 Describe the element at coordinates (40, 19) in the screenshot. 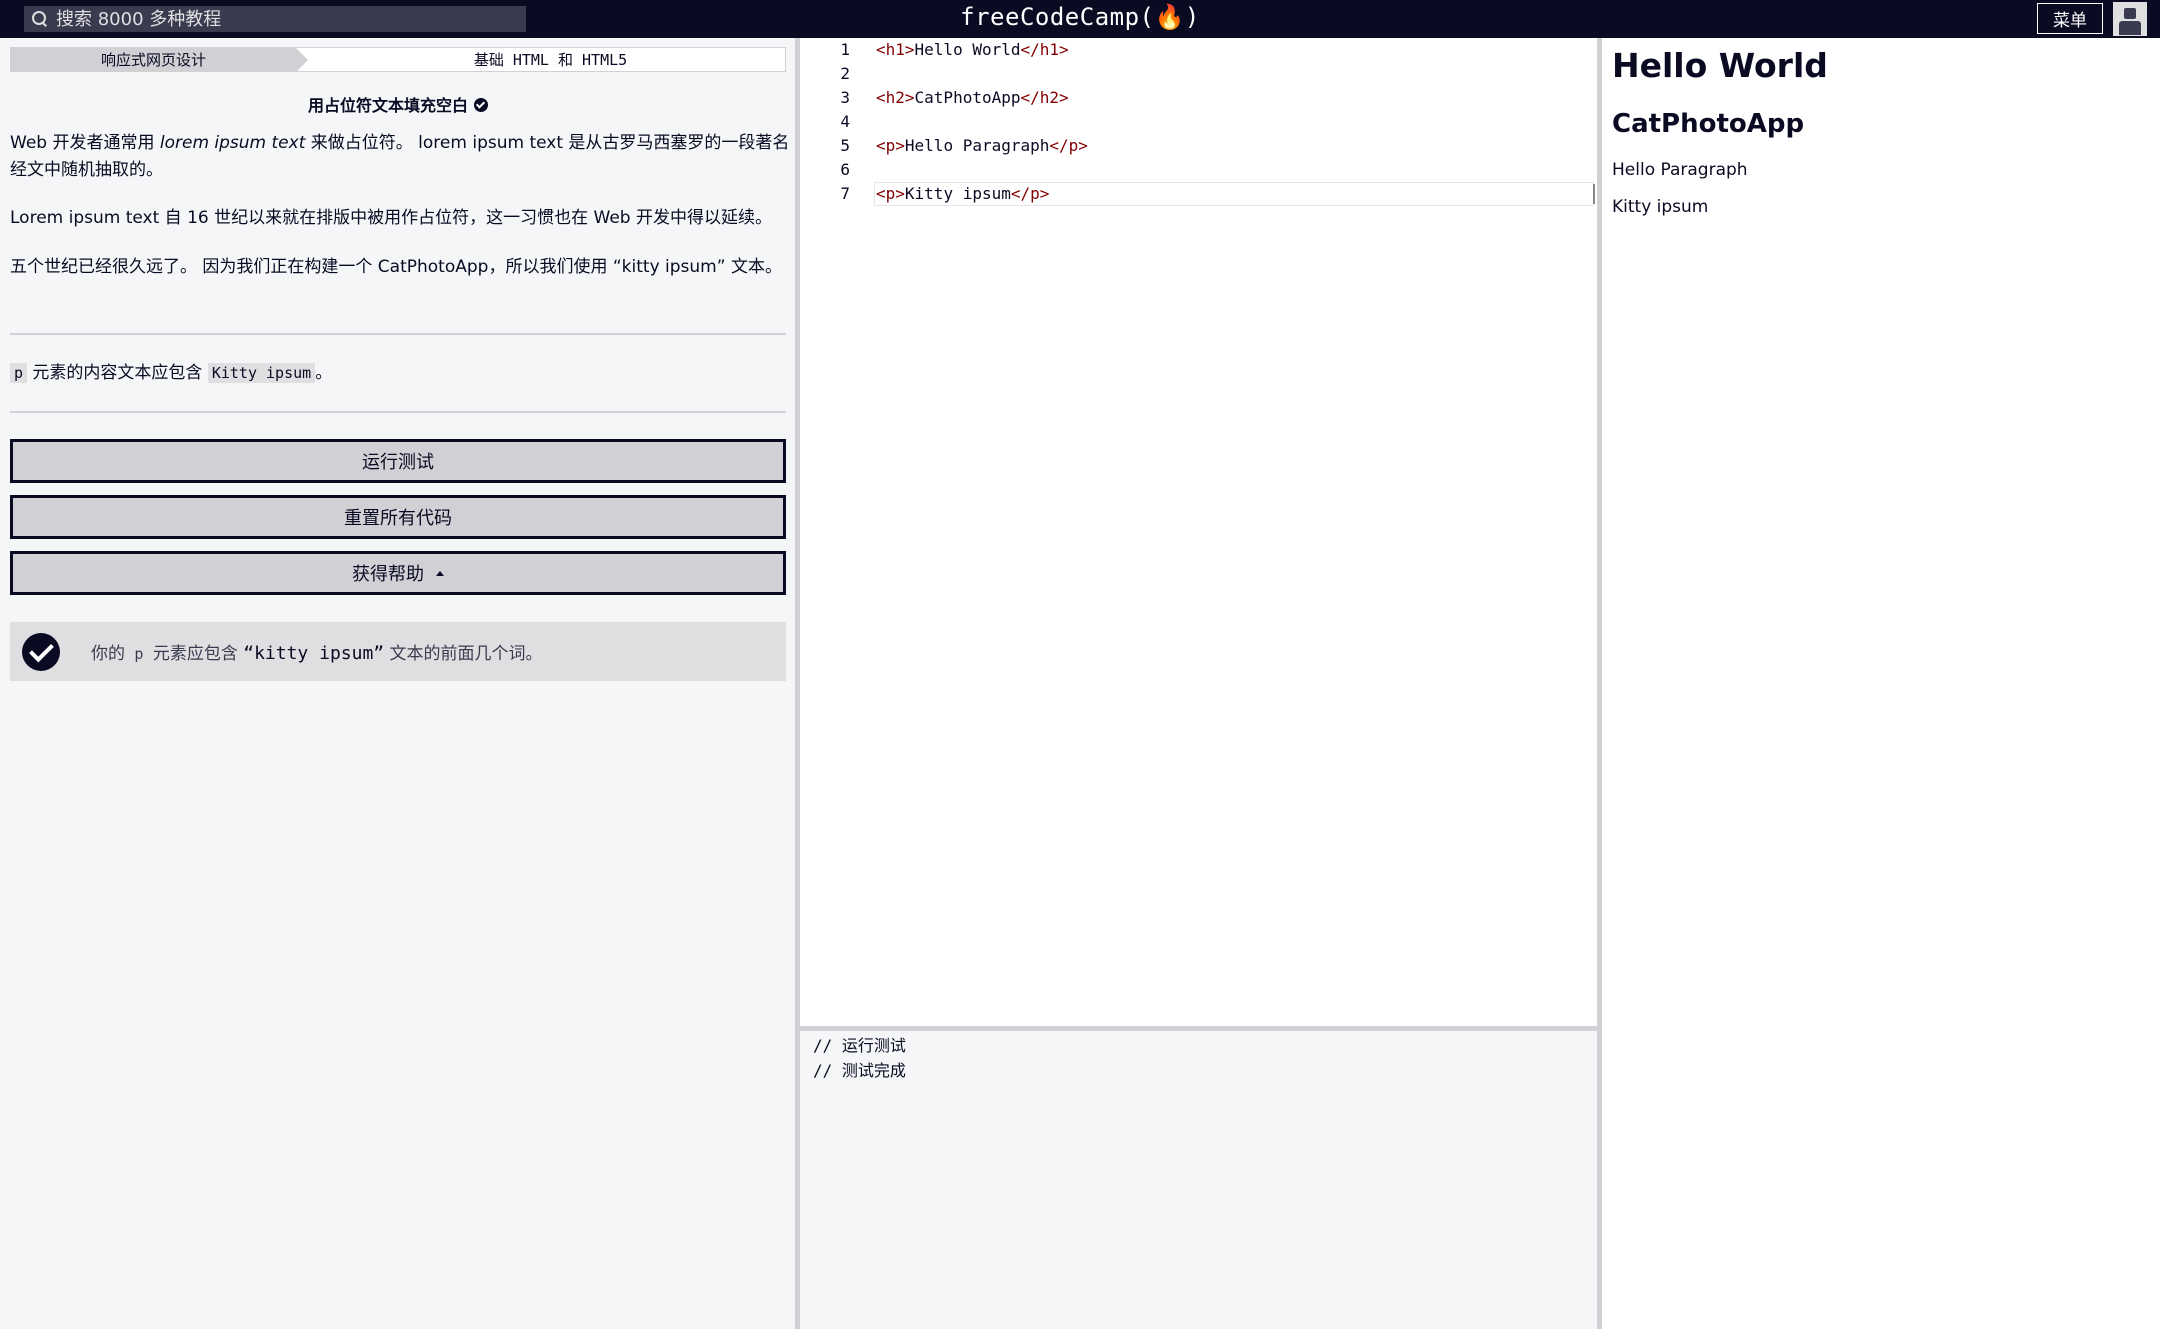

I see `search-icon` at that location.